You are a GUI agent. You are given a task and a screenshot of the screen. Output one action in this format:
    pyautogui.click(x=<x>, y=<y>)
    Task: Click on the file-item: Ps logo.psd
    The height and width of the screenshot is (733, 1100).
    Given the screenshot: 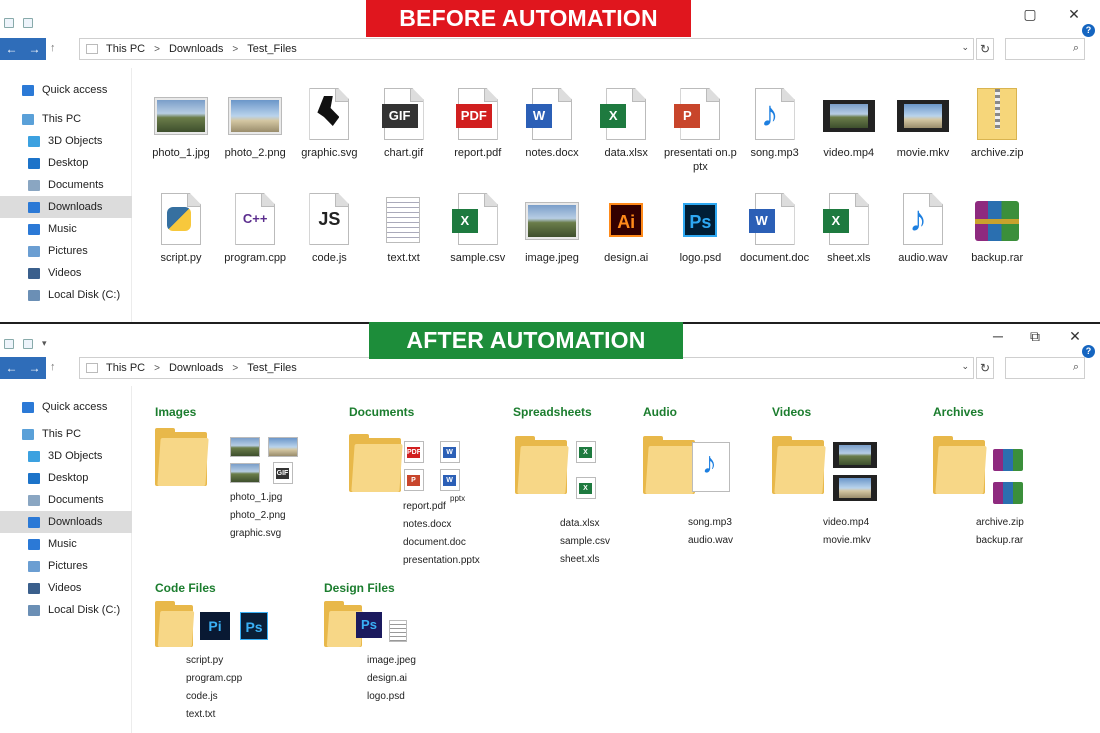 What is the action you would take?
    pyautogui.click(x=700, y=229)
    